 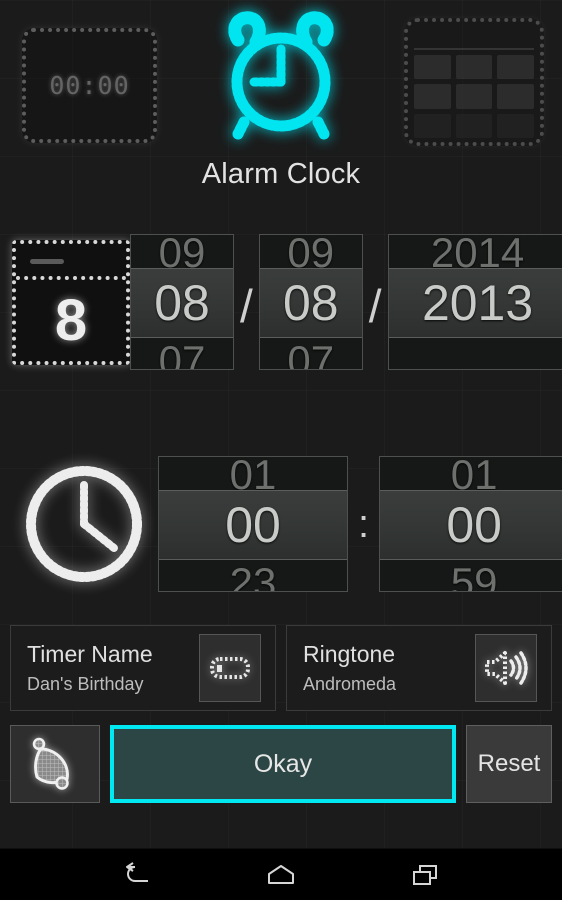 What do you see at coordinates (475, 353) in the screenshot?
I see `year-spinner-next` at bounding box center [475, 353].